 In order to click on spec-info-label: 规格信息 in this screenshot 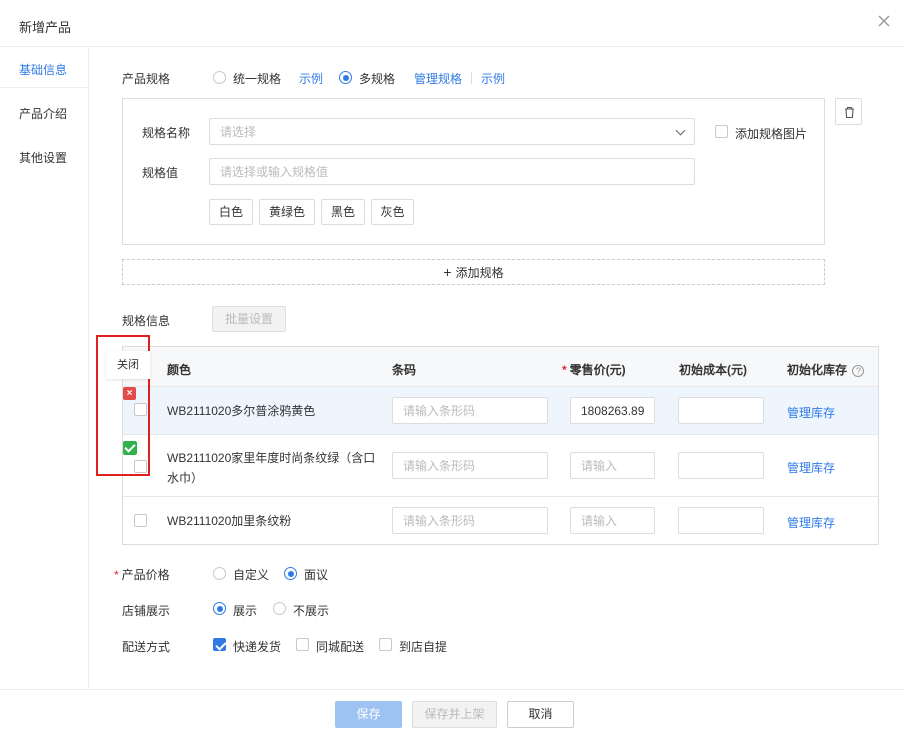, I will do `click(146, 321)`.